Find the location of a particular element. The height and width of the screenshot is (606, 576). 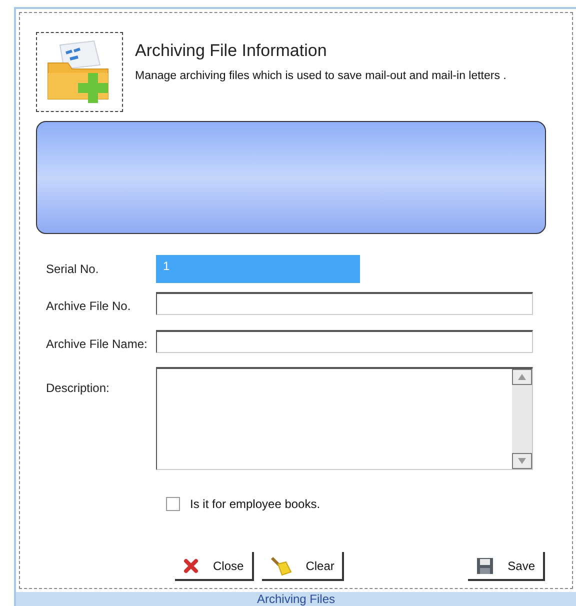

scrollbar is located at coordinates (522, 419).